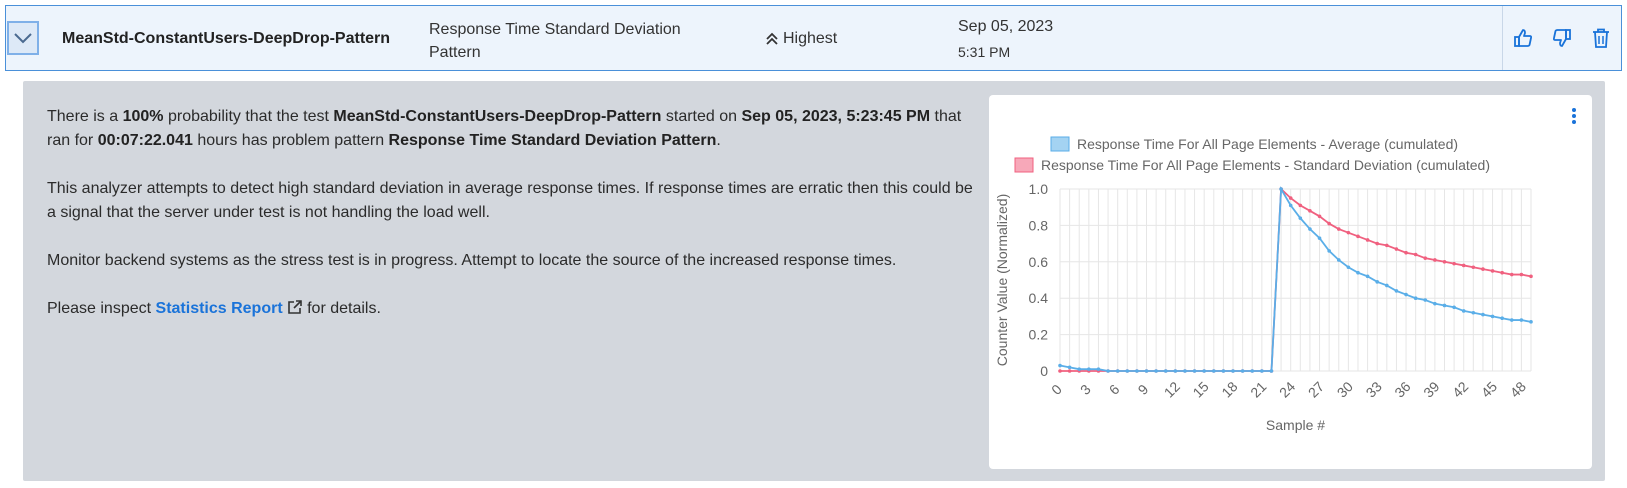 The height and width of the screenshot is (488, 1627). What do you see at coordinates (1024, 165) in the screenshot?
I see `legend-swatch` at bounding box center [1024, 165].